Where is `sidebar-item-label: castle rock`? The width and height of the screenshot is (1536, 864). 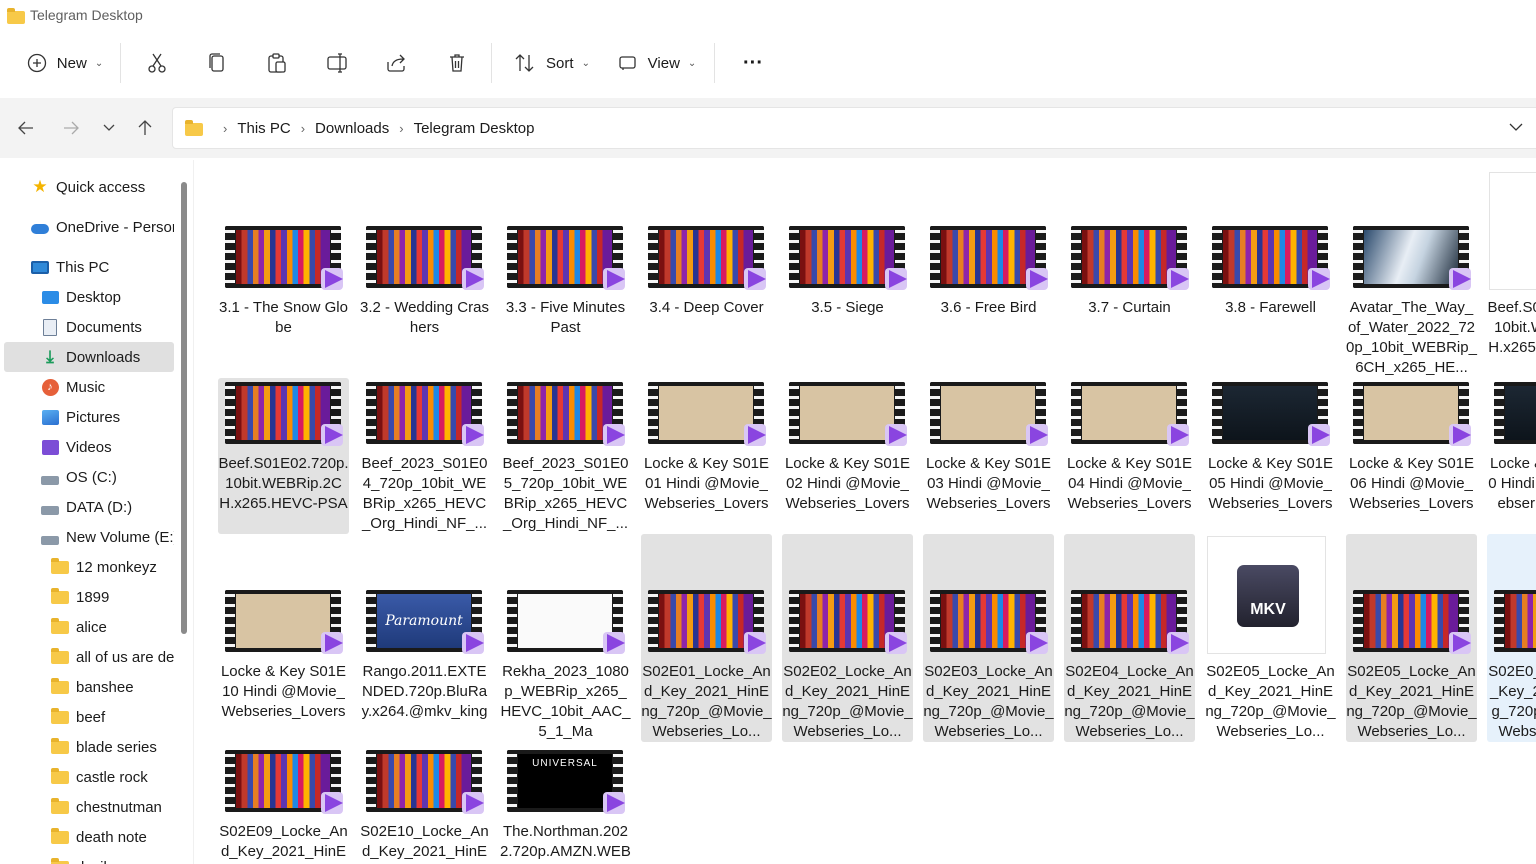
sidebar-item-label: castle rock is located at coordinates (112, 777).